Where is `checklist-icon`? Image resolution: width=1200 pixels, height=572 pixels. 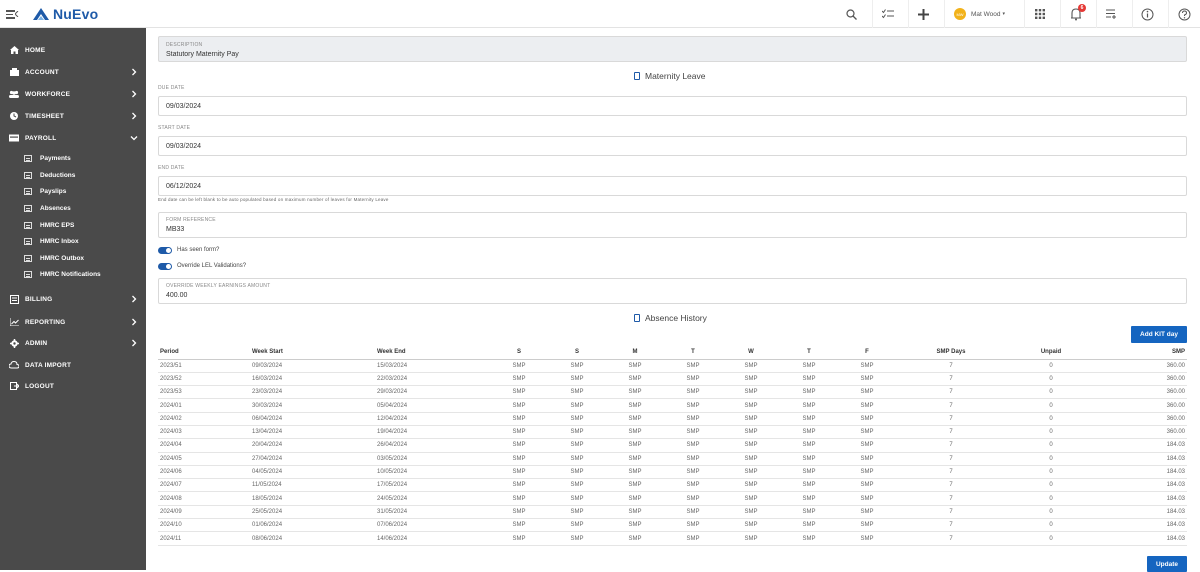
checklist-icon is located at coordinates (887, 14).